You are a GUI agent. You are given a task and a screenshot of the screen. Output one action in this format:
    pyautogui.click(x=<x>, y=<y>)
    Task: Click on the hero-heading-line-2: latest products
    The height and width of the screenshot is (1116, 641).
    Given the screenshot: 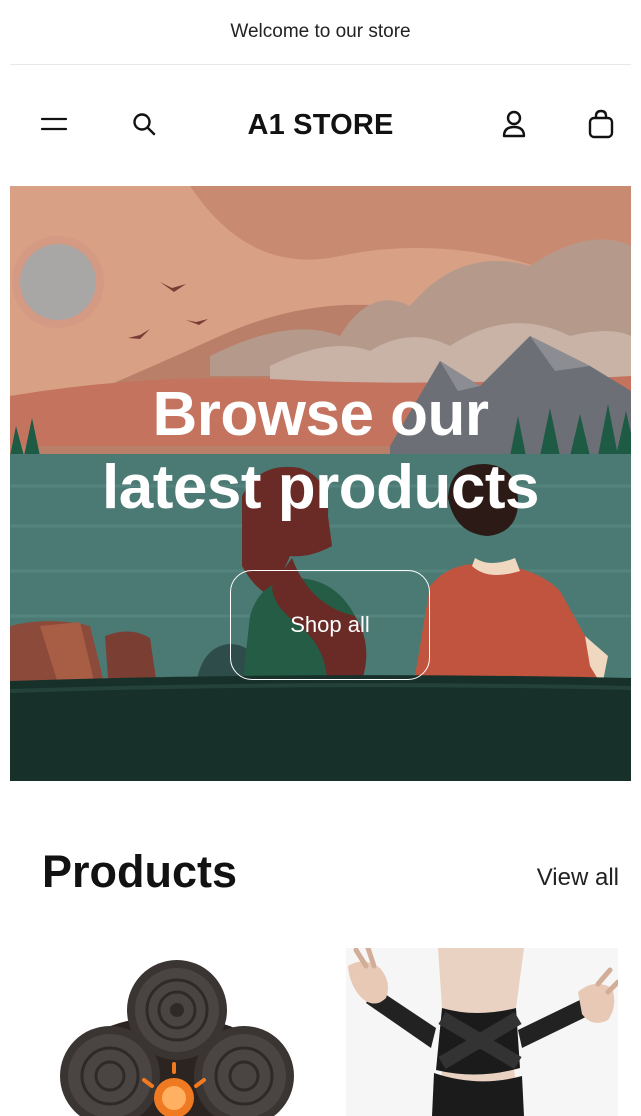 What is the action you would take?
    pyautogui.click(x=320, y=487)
    